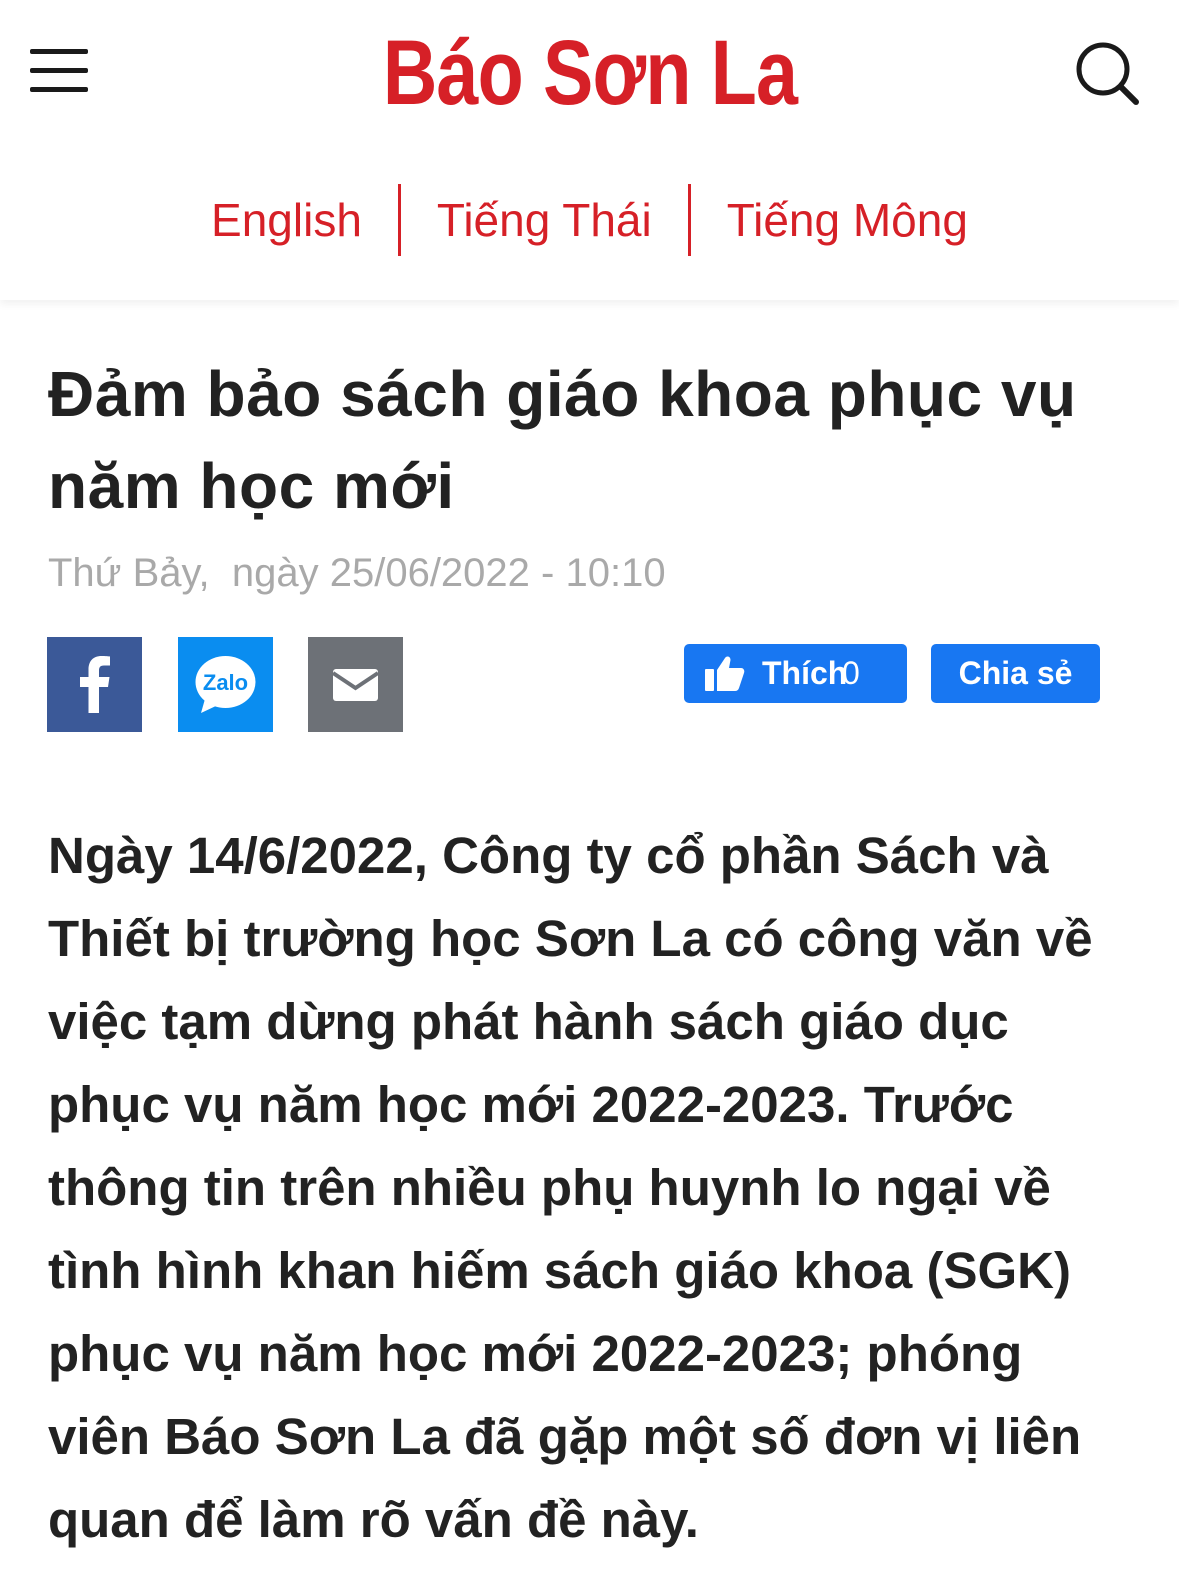 This screenshot has height=1586, width=1179. What do you see at coordinates (544, 220) in the screenshot?
I see `lang-link-tieng-thai: Tiếng Thái` at bounding box center [544, 220].